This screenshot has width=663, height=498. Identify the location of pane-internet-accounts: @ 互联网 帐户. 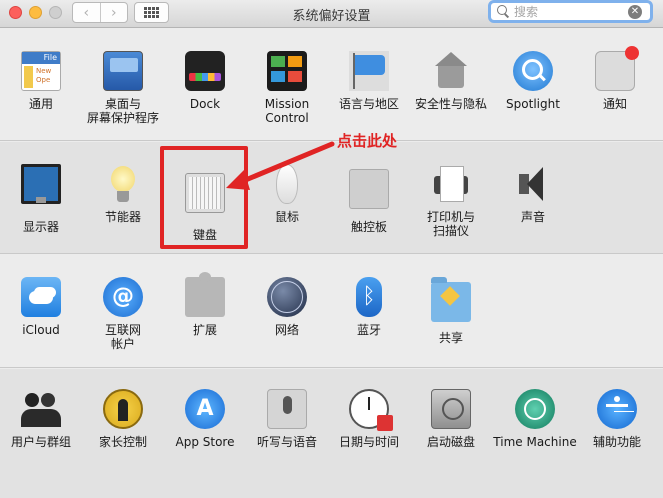
(123, 314).